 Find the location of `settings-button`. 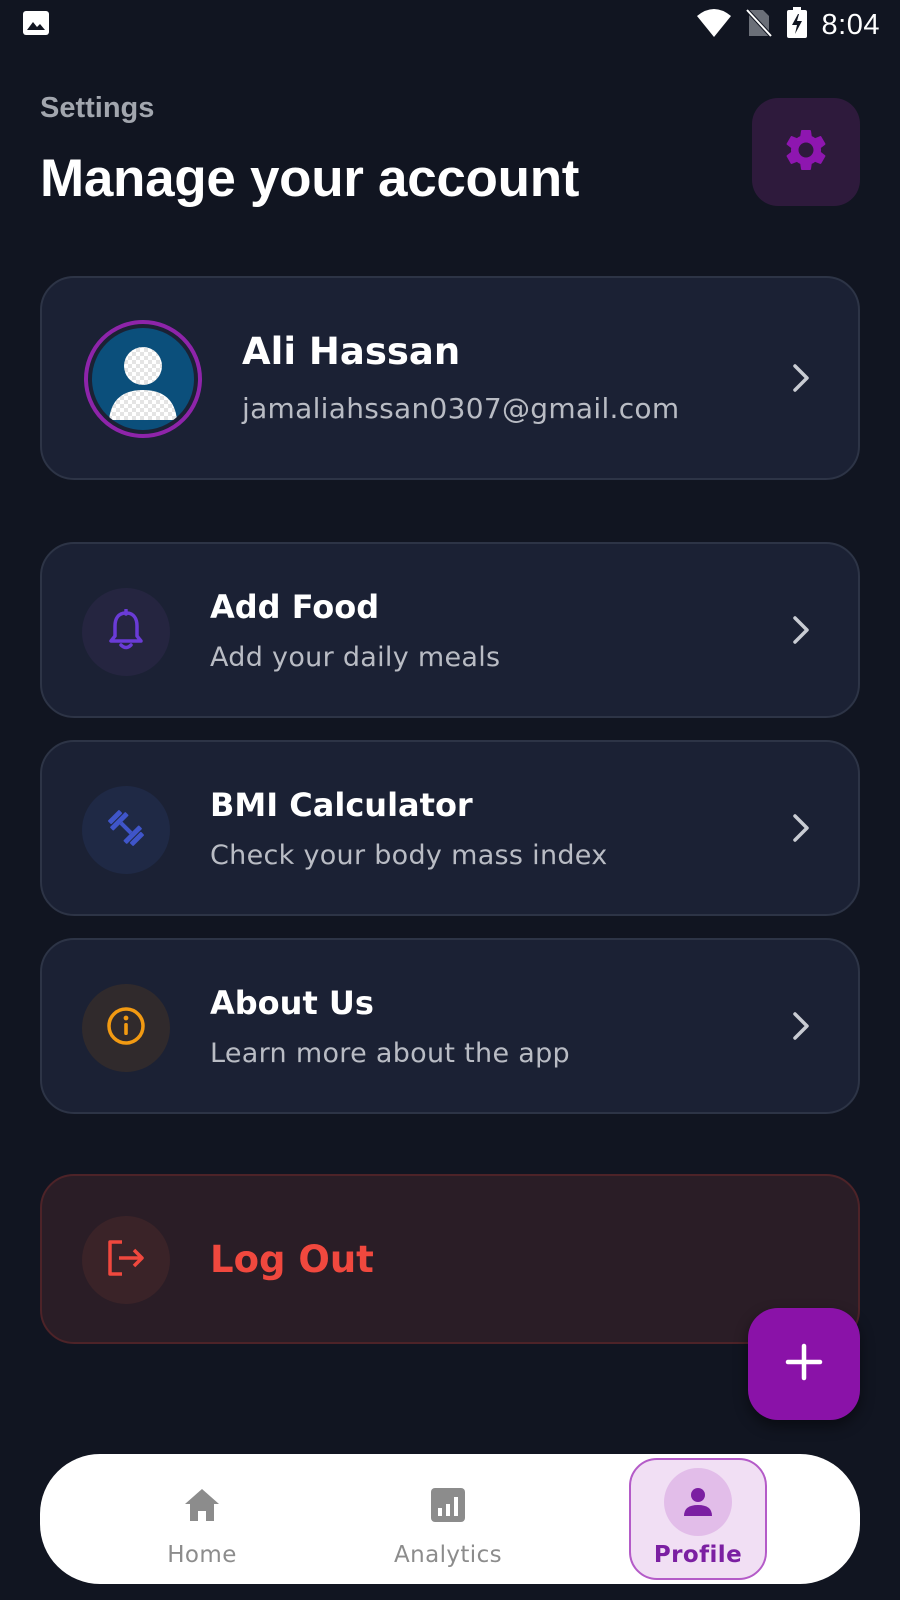

settings-button is located at coordinates (806, 152).